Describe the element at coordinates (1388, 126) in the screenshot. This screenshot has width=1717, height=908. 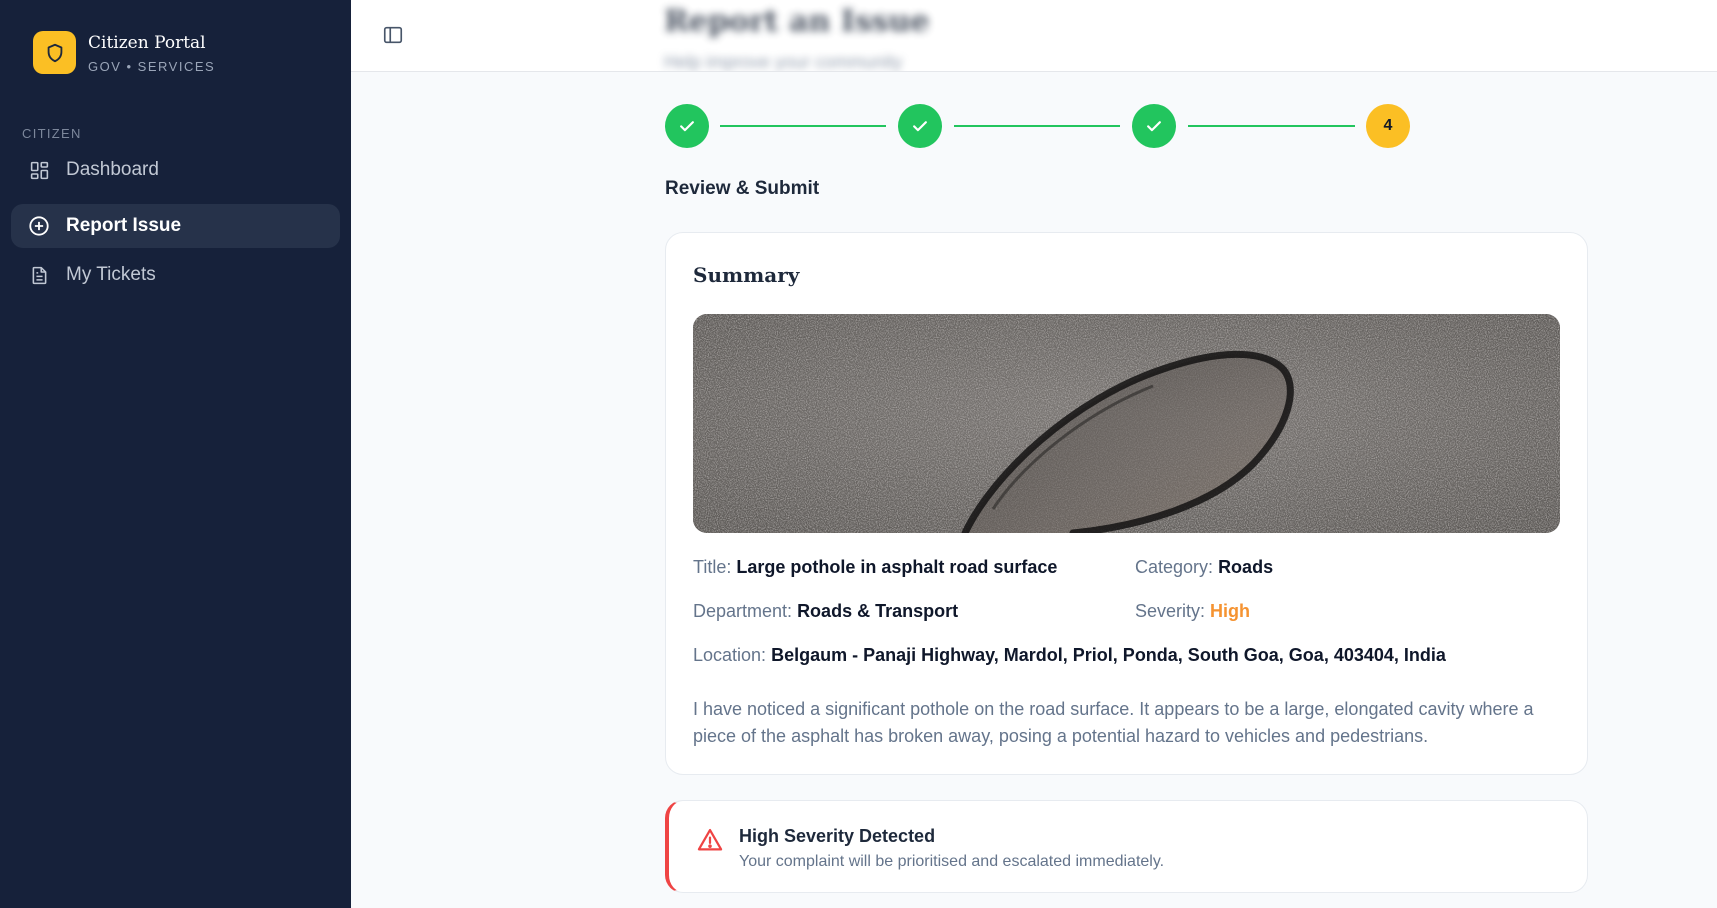
I see `step-4-current: 4` at that location.